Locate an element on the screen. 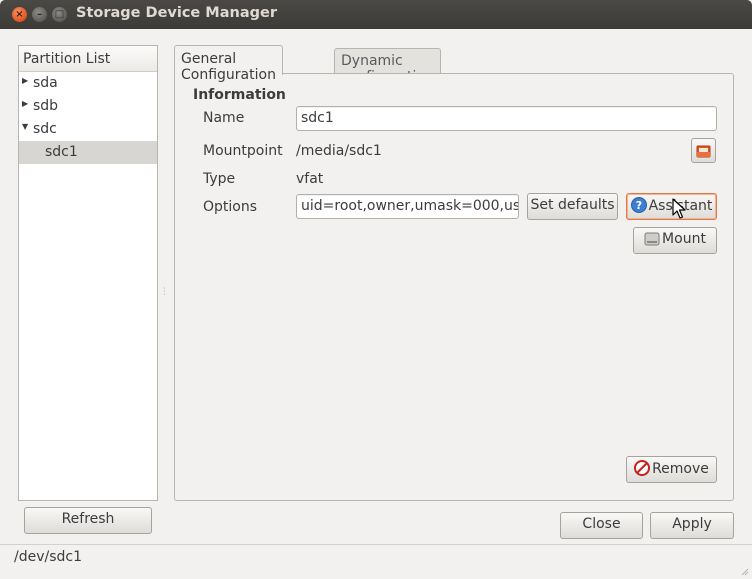  status-bar: /dev/sdc1 is located at coordinates (376, 561).